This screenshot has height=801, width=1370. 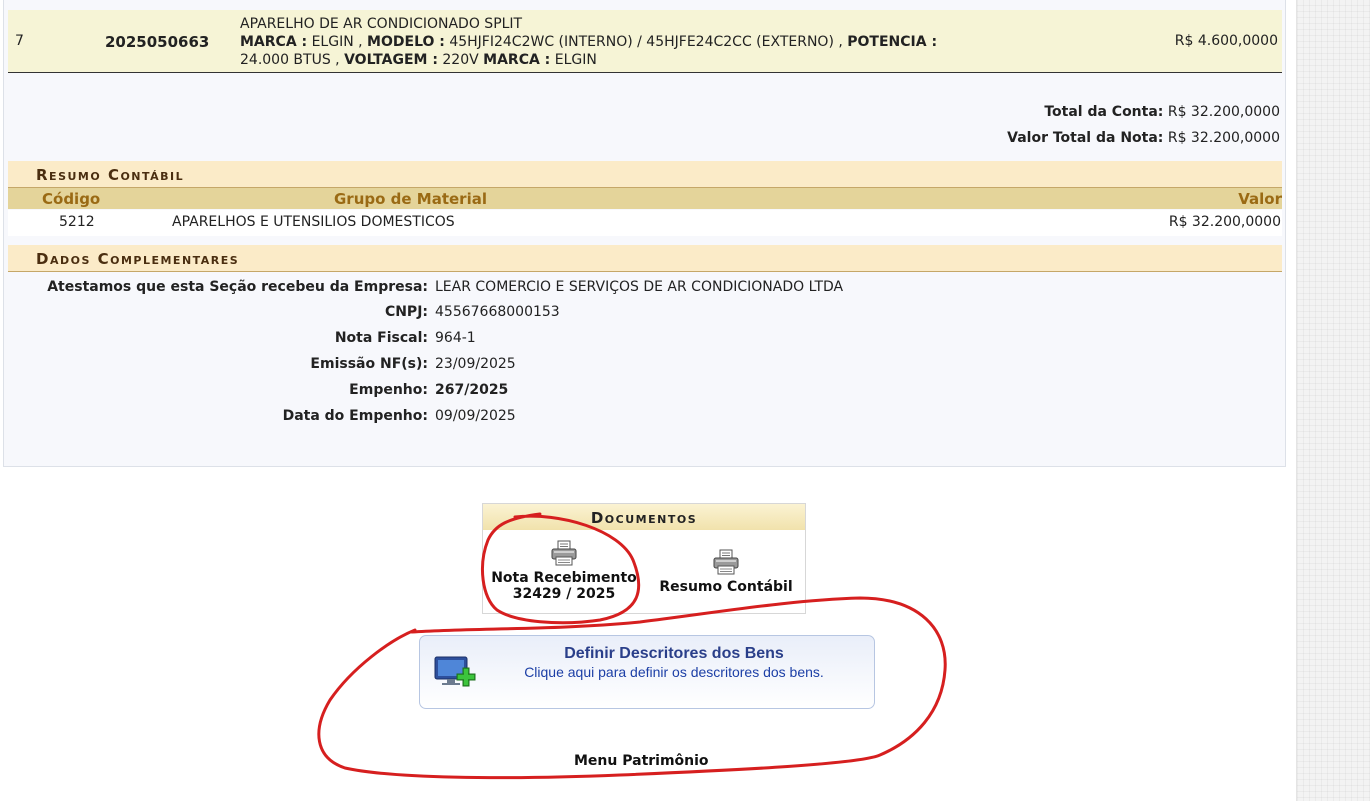 I want to click on total-conta: Total da Conta: R$ 32.200,0000, so click(x=1162, y=112).